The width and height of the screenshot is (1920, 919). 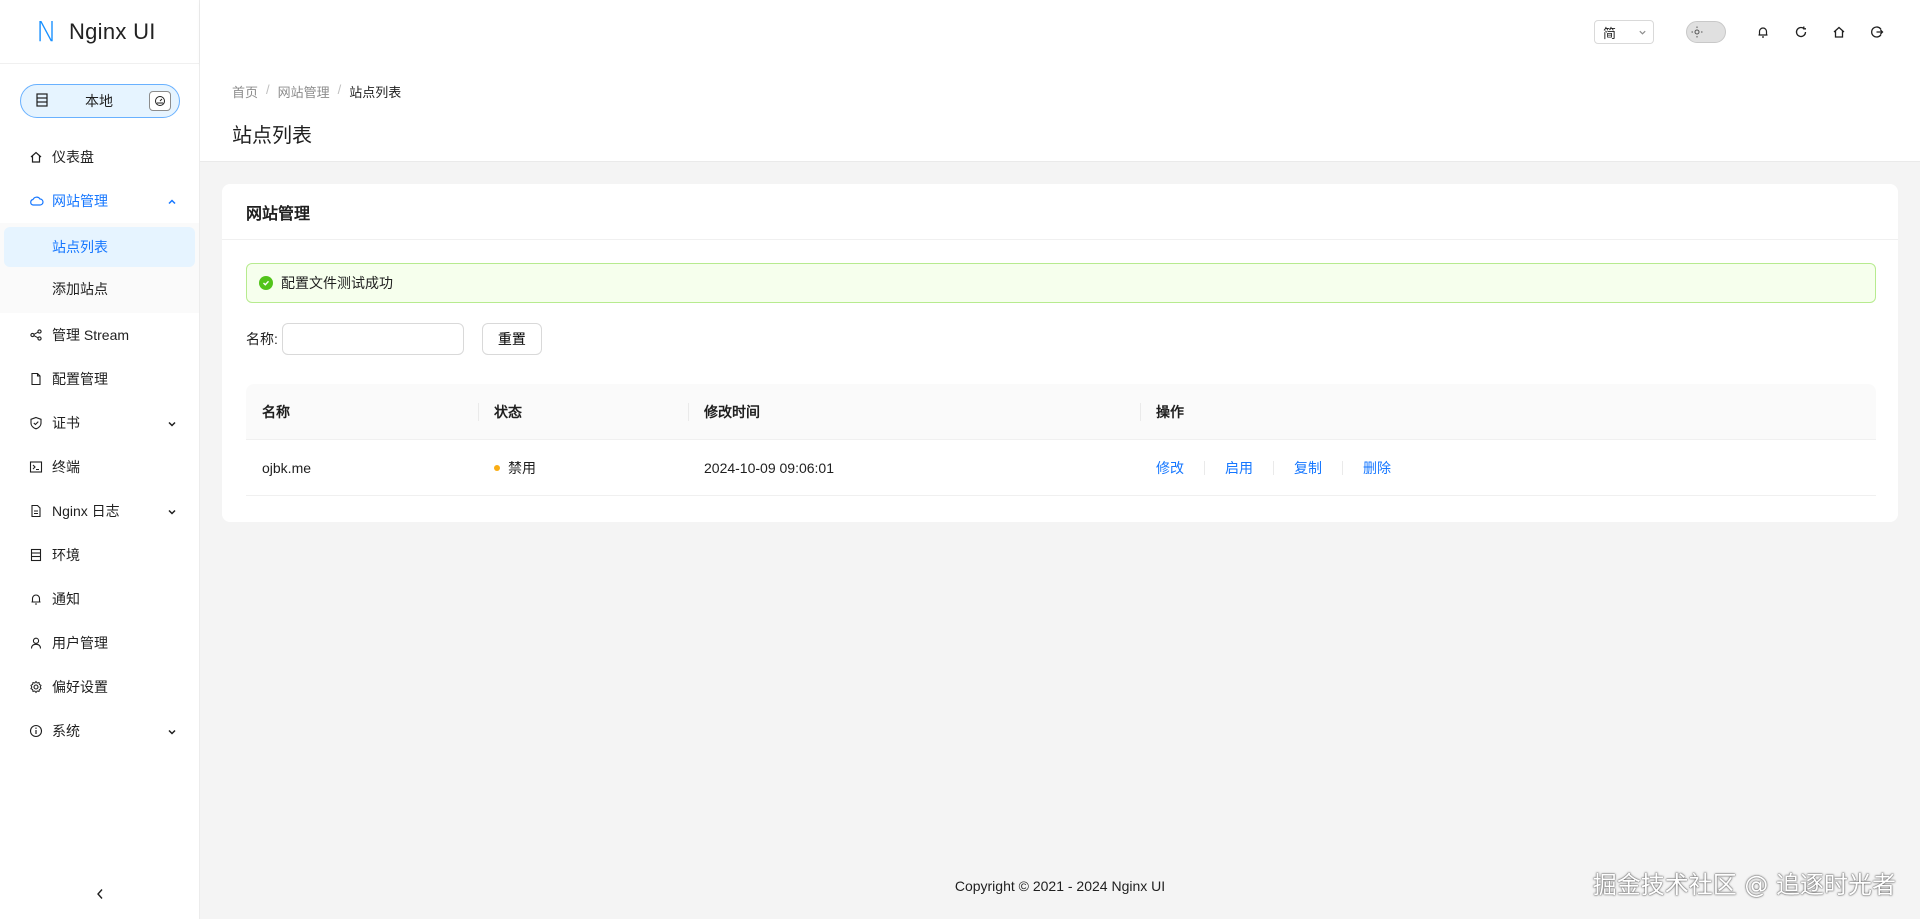 I want to click on breadcrumb-sites: 网站管理, so click(x=304, y=91).